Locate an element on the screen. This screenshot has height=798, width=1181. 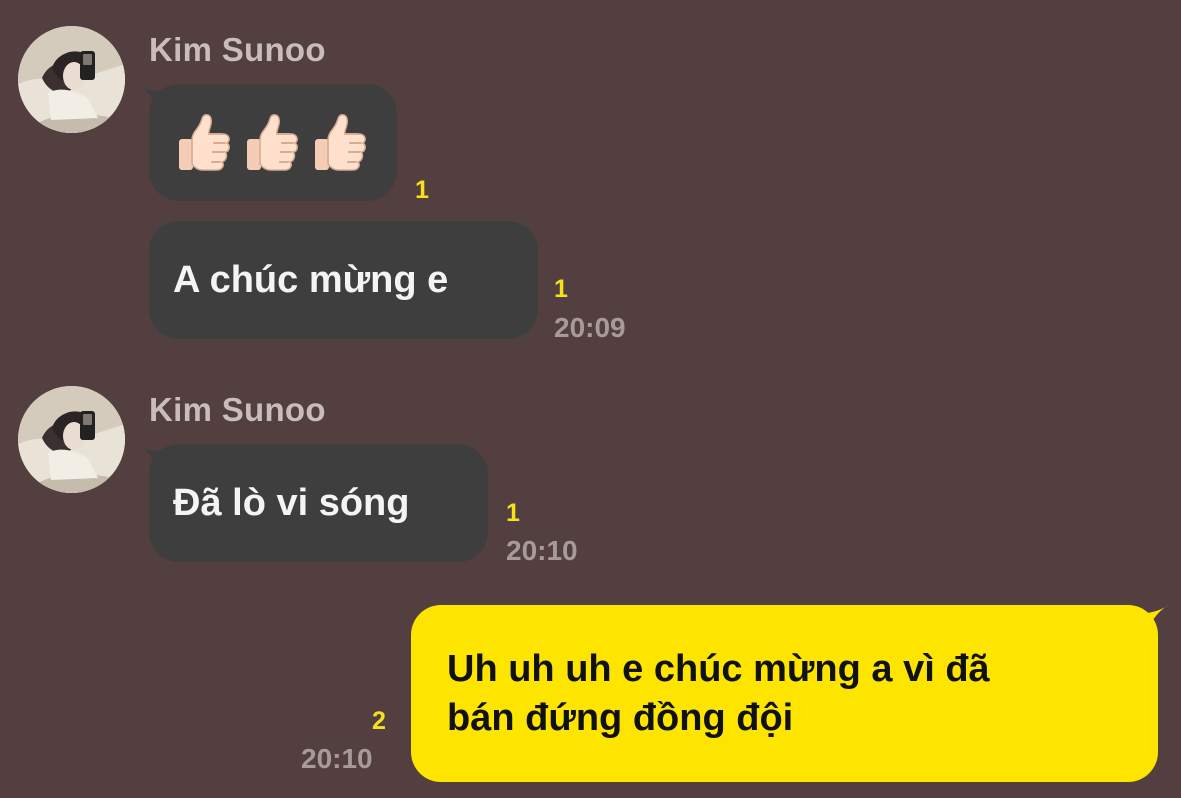
message-bubble: Đã lò vi sóng is located at coordinates (318, 503).